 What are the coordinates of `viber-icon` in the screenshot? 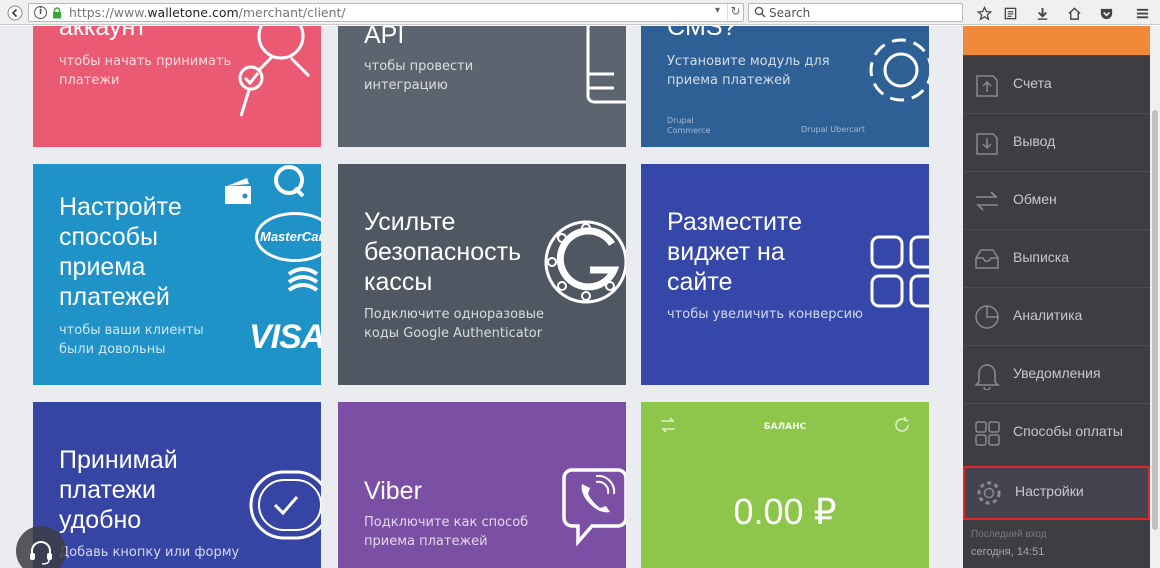 It's located at (594, 507).